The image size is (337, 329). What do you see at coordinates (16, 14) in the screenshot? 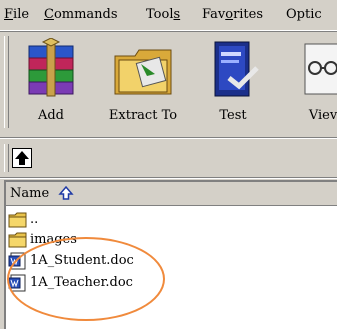
I see `menu-file: File` at bounding box center [16, 14].